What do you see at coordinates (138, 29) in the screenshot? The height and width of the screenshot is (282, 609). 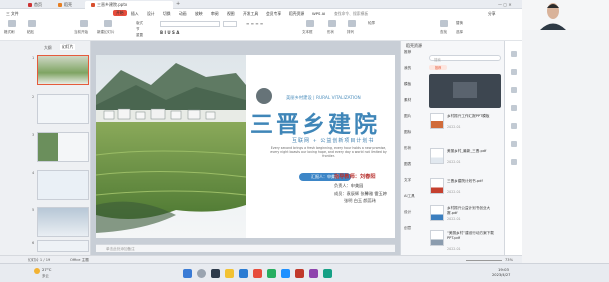 I see `section-button: 节` at bounding box center [138, 29].